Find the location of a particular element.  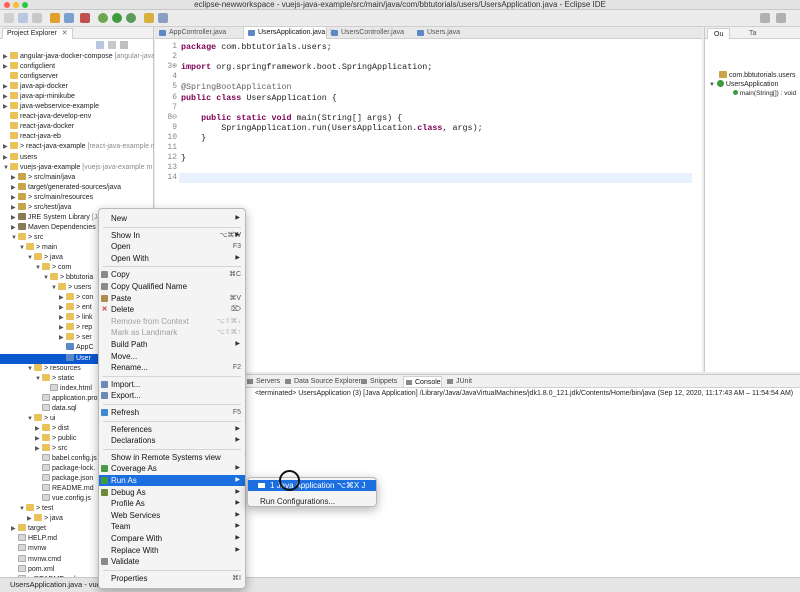

editor-tab: AppController.java is located at coordinates (198, 33).